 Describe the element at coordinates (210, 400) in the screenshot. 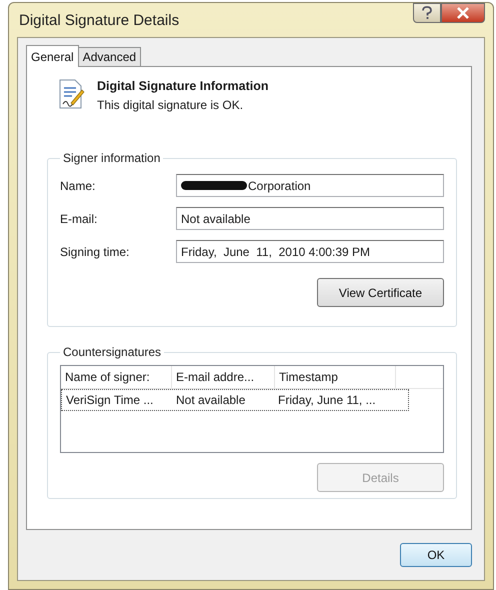

I see `table-cell-text: Not available` at that location.